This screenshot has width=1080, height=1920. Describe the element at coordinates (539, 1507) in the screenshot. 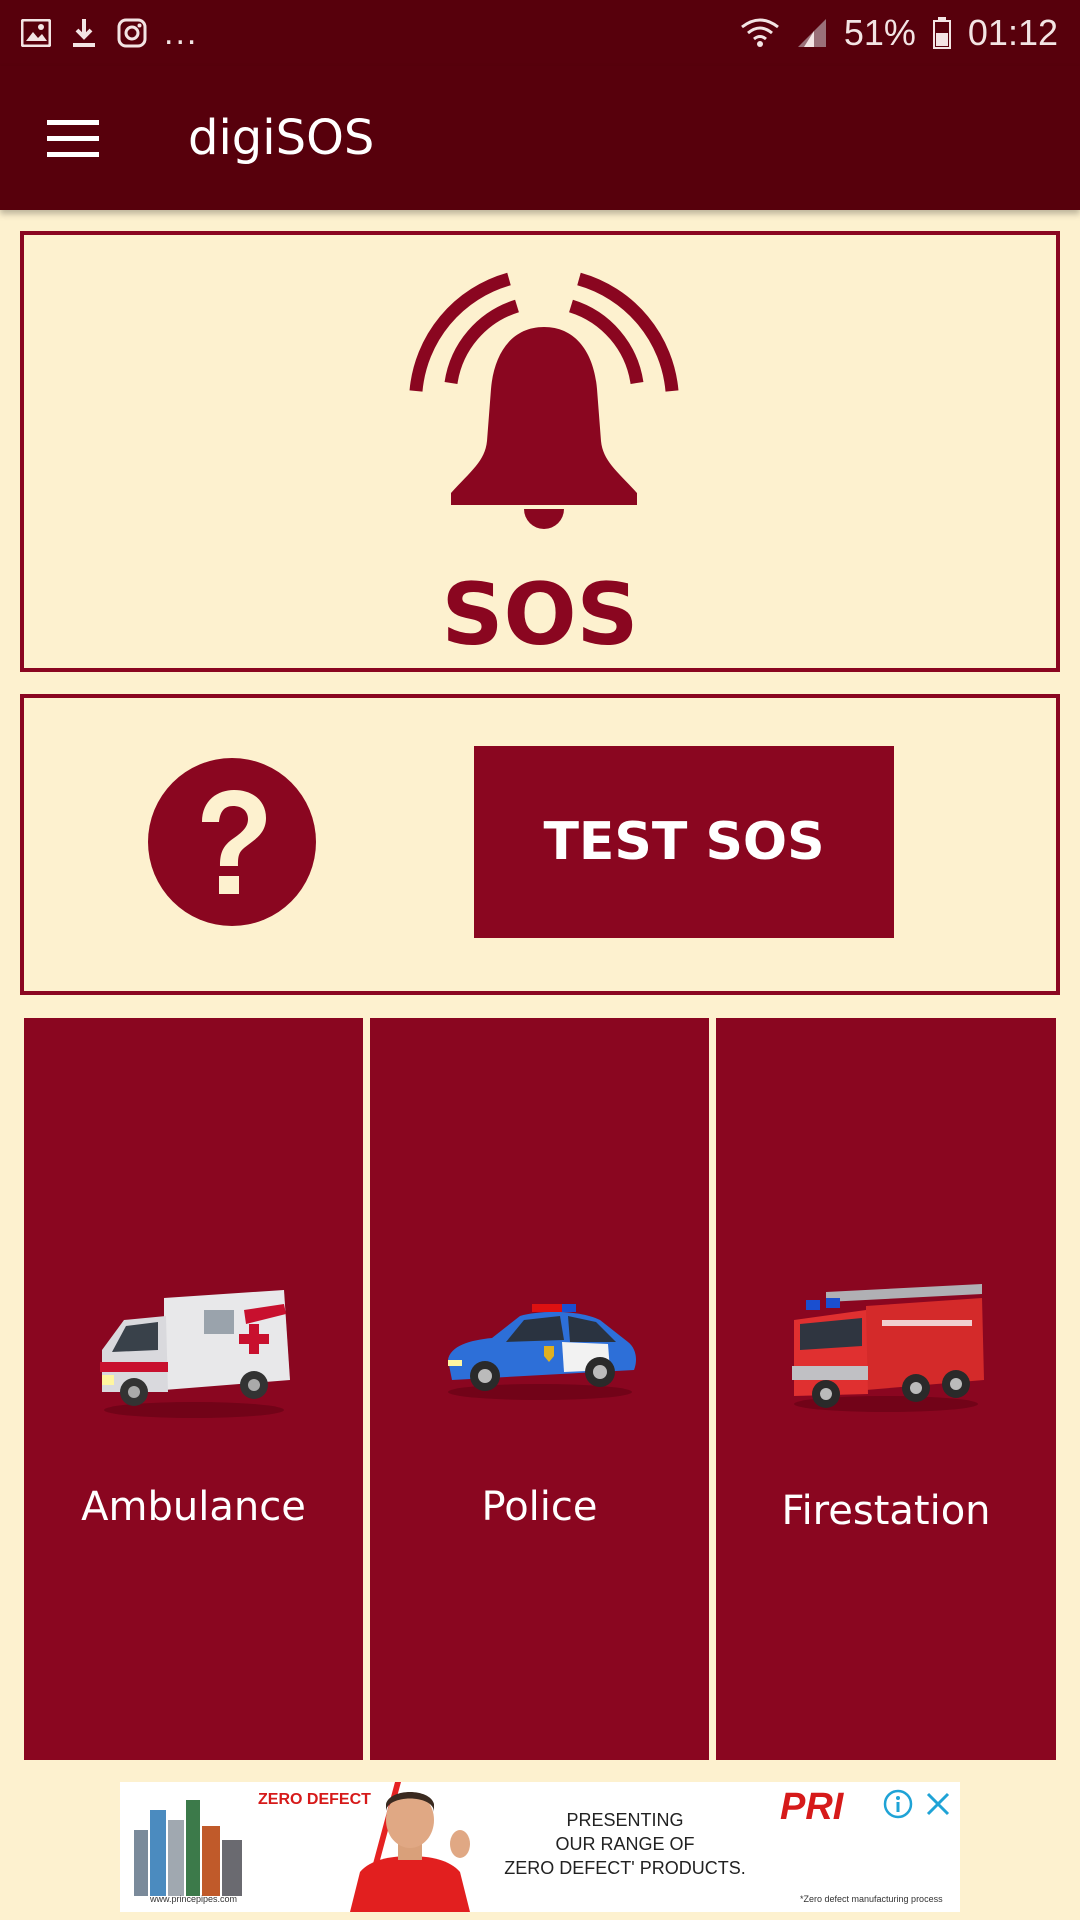

I see `police-label: Police` at that location.